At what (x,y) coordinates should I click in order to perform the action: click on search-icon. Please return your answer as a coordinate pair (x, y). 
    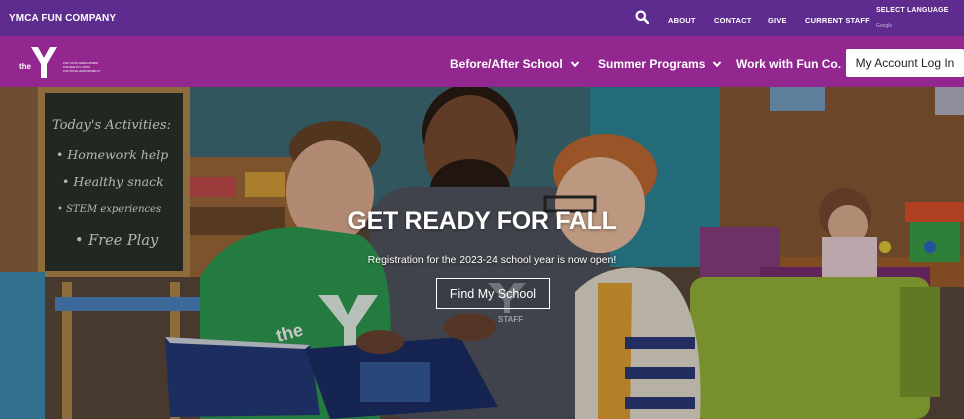
    Looking at the image, I should click on (642, 17).